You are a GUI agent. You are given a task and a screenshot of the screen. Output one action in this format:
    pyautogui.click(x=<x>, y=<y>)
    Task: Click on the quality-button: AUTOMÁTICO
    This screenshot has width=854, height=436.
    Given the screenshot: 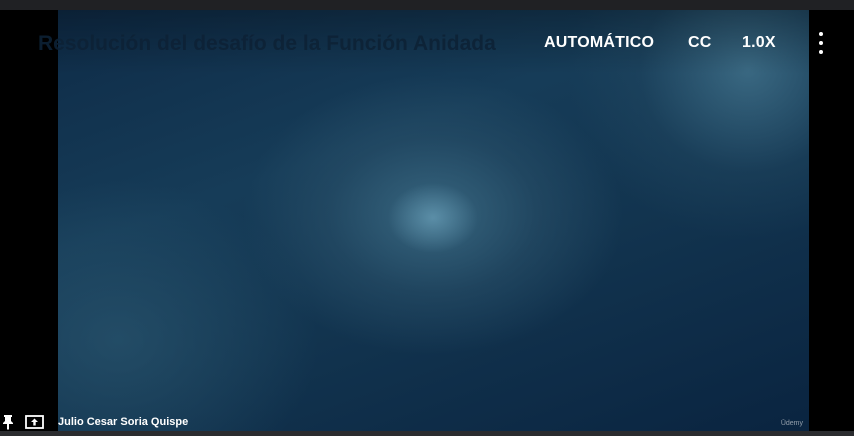 What is the action you would take?
    pyautogui.click(x=599, y=43)
    